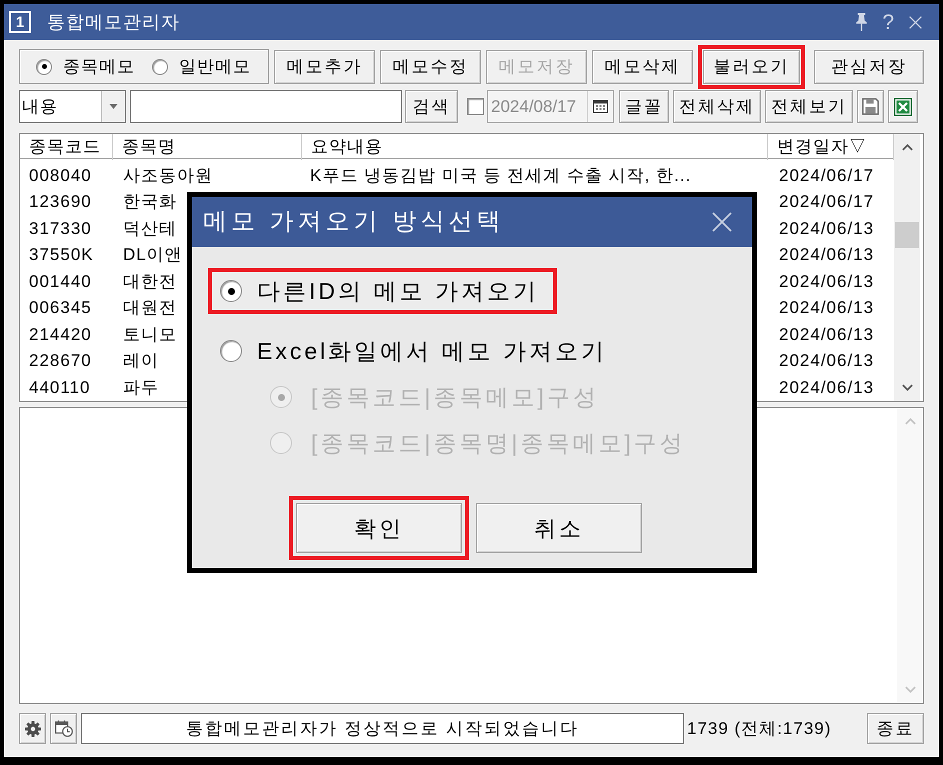 This screenshot has width=943, height=765. I want to click on table-cell: 레이, so click(141, 360).